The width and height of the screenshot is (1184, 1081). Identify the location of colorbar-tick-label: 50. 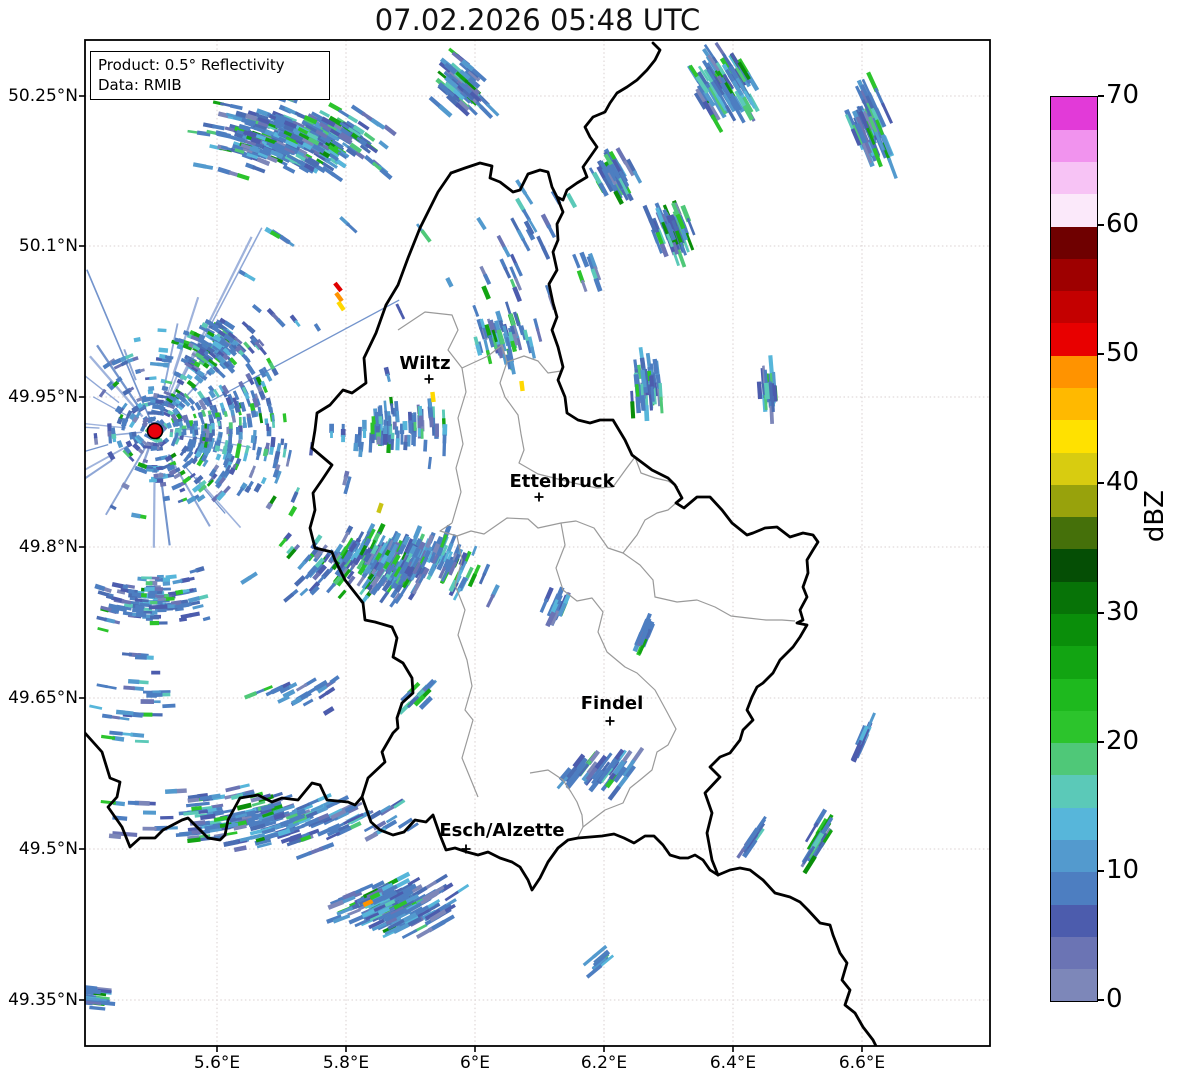
(1123, 353).